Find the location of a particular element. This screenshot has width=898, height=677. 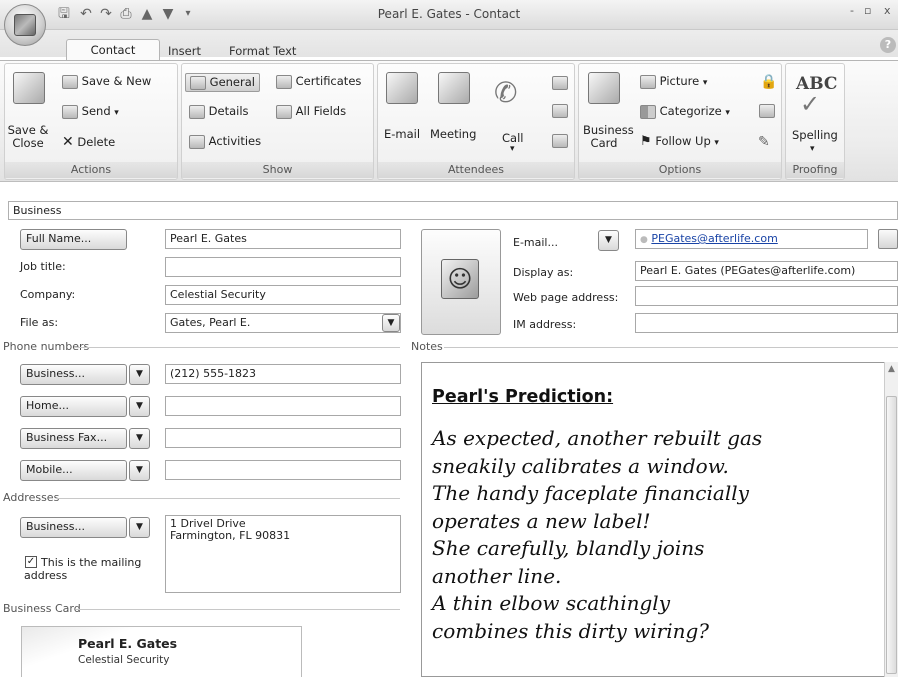

general-label: General is located at coordinates (232, 82).